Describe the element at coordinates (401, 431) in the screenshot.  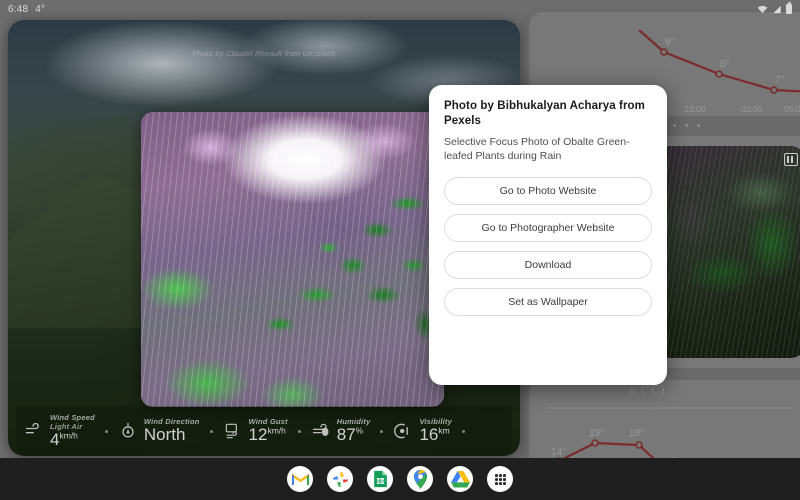
I see `visibility-icon` at that location.